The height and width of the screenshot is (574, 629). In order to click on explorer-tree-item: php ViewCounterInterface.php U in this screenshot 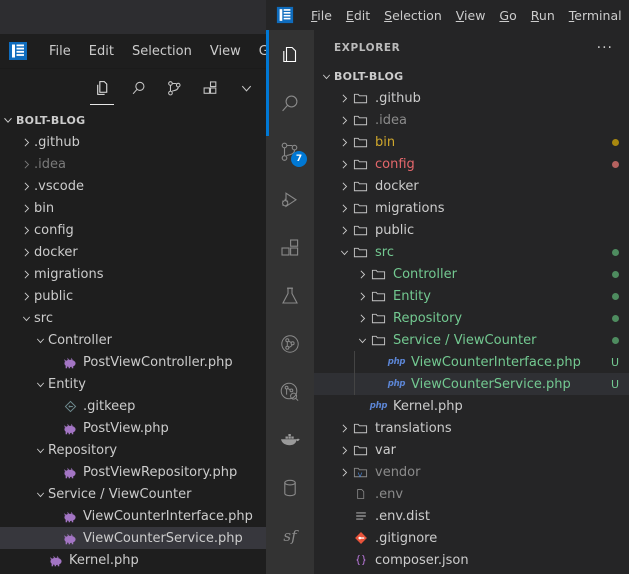, I will do `click(471, 362)`.